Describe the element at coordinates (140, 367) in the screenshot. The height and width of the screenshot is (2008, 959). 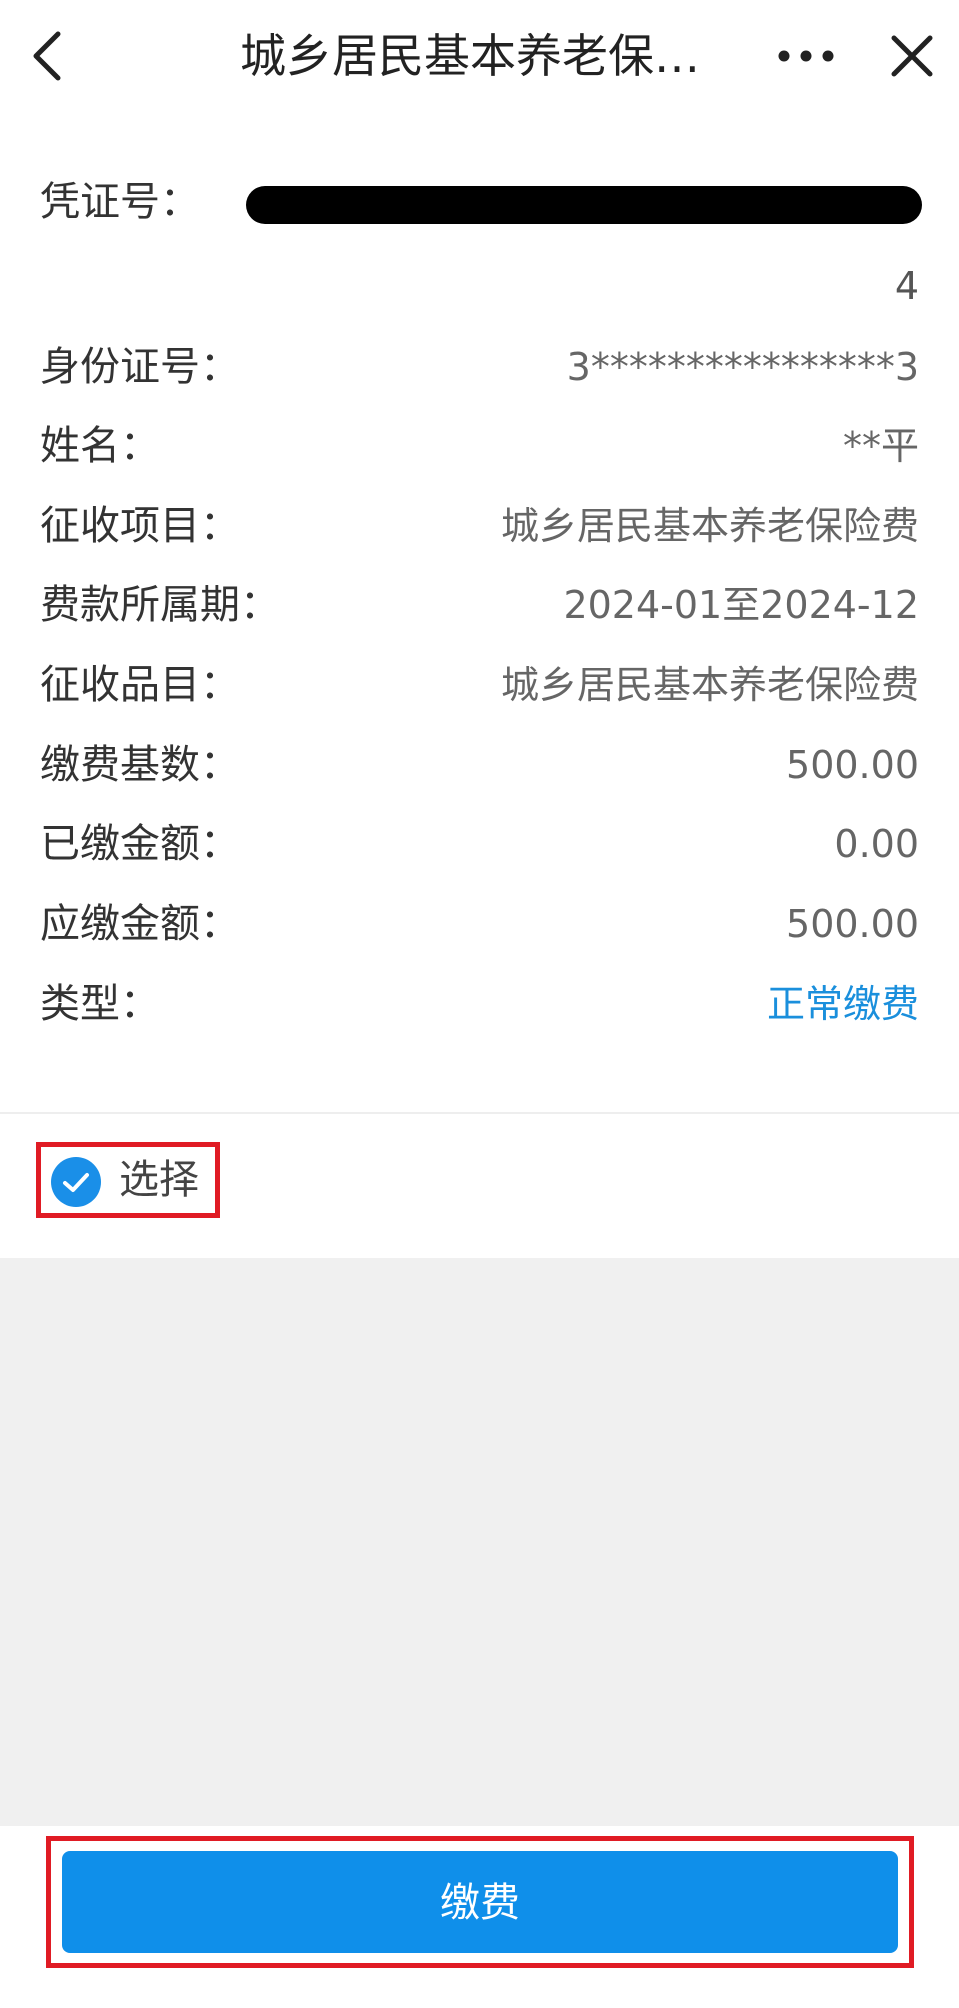
I see `field-label: 身份证号：` at that location.